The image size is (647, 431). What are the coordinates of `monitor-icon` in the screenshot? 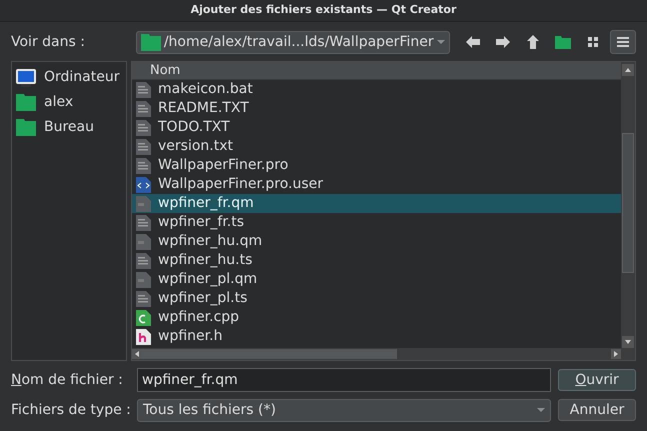 It's located at (26, 77).